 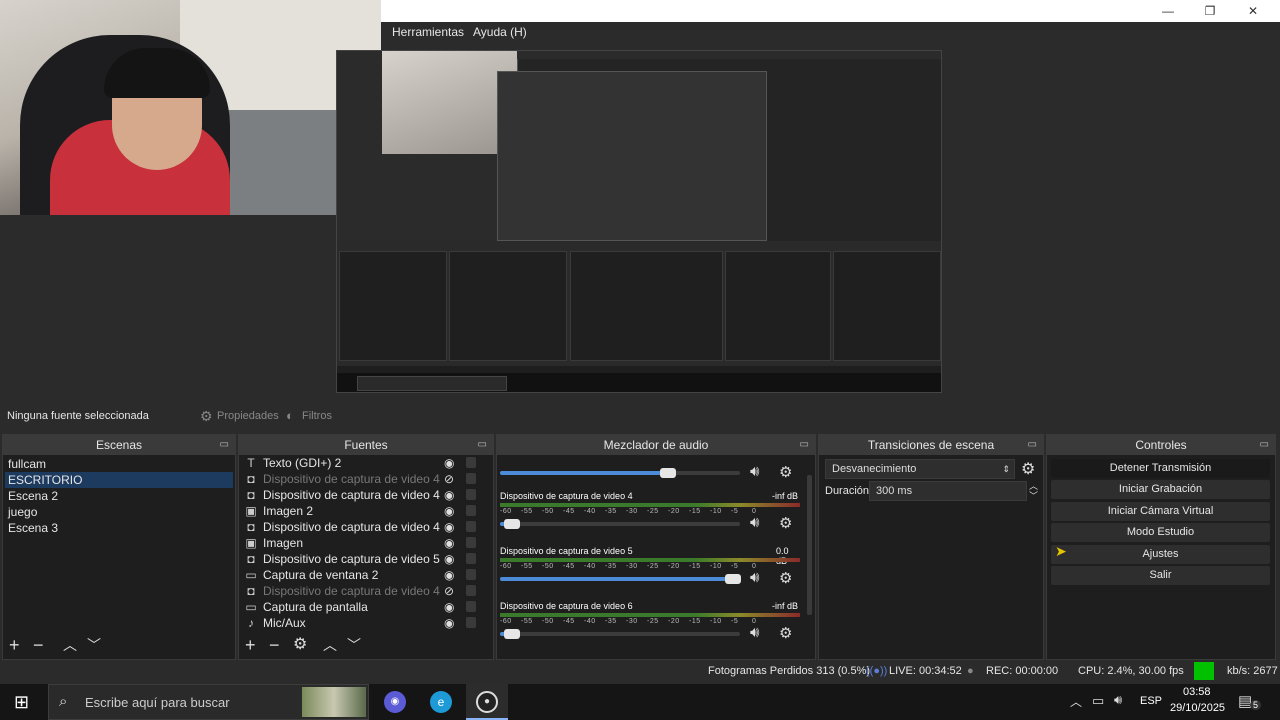 I want to click on scene-move-down-button: ﹀, so click(x=94, y=645).